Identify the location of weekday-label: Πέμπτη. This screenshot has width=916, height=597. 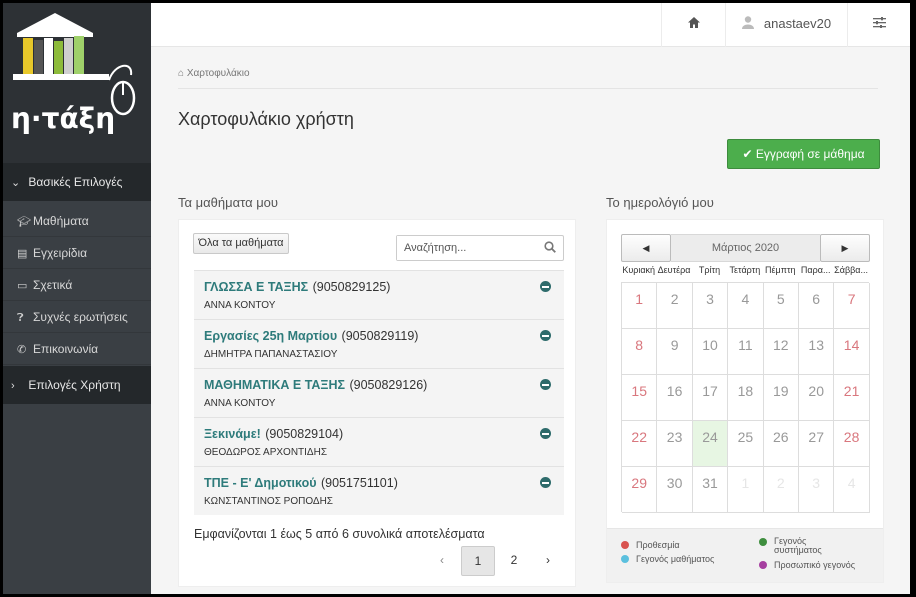
(780, 270).